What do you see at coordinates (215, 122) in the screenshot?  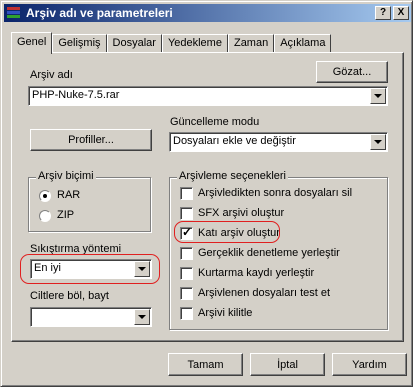 I see `update-mode-label: Güncelleme modu` at bounding box center [215, 122].